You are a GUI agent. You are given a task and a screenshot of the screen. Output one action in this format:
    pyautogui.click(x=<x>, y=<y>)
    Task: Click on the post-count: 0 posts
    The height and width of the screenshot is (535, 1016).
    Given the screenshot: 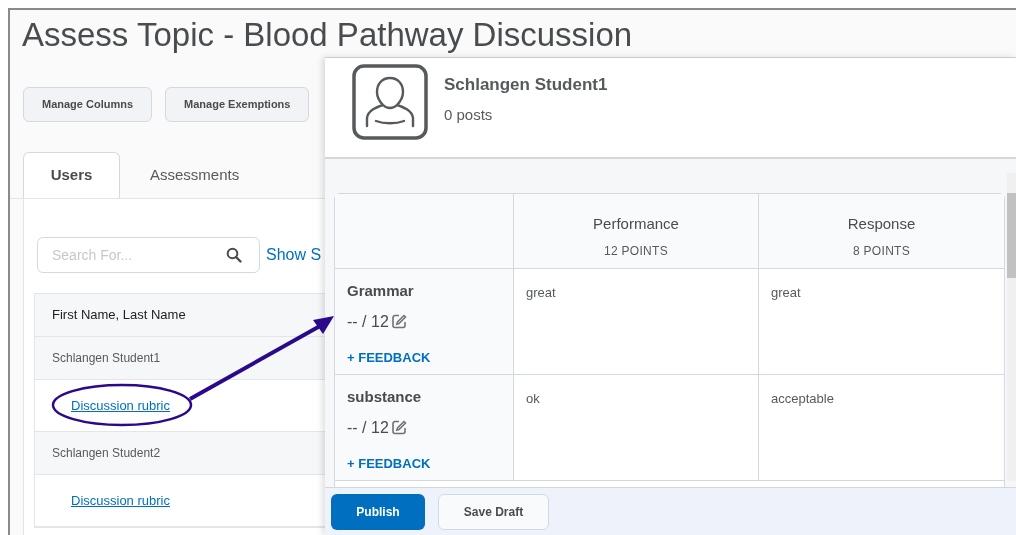 What is the action you would take?
    pyautogui.click(x=469, y=114)
    